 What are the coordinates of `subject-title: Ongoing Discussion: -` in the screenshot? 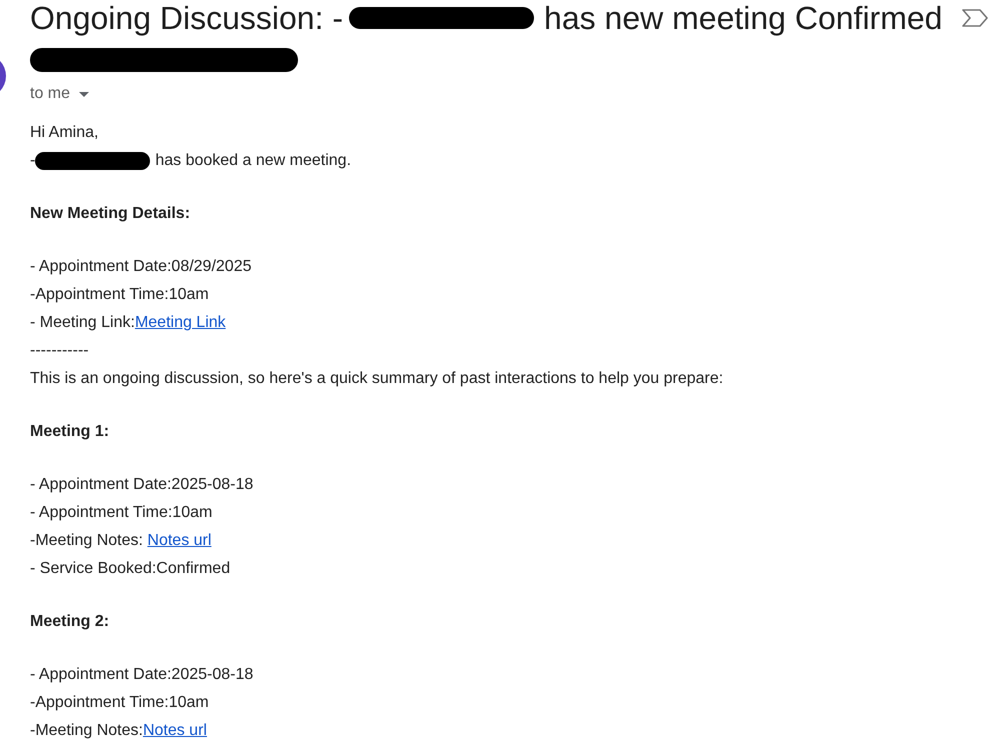 It's located at (187, 18).